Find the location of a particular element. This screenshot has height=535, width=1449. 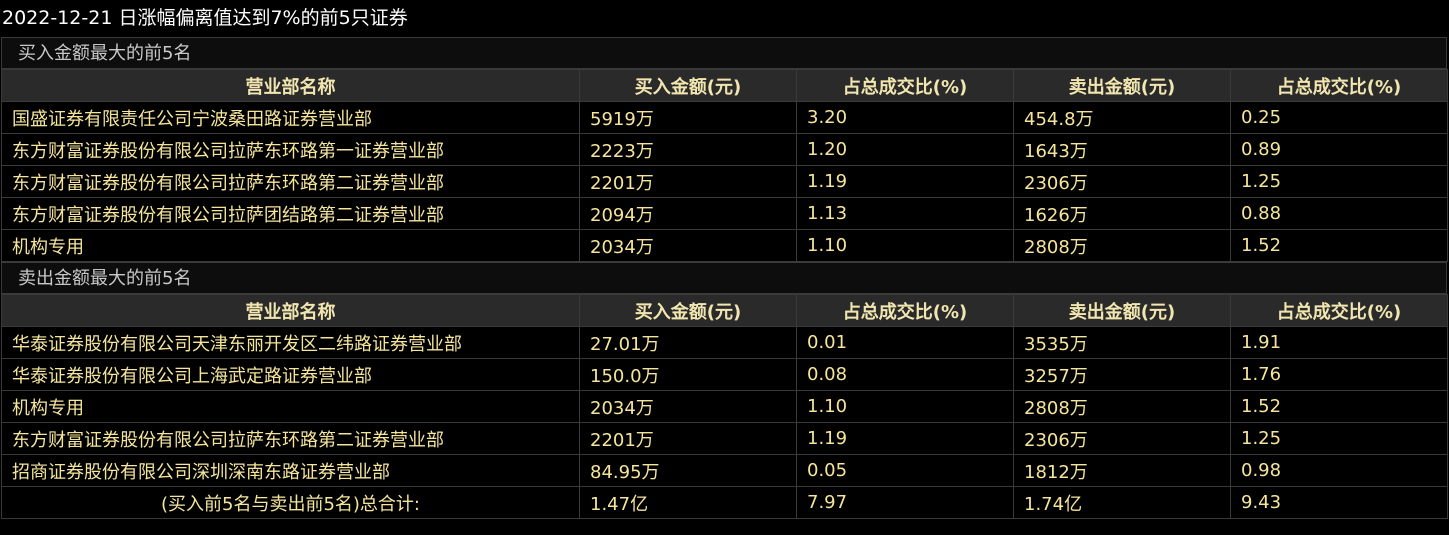

sell-ratio: 0.89 is located at coordinates (1339, 149).